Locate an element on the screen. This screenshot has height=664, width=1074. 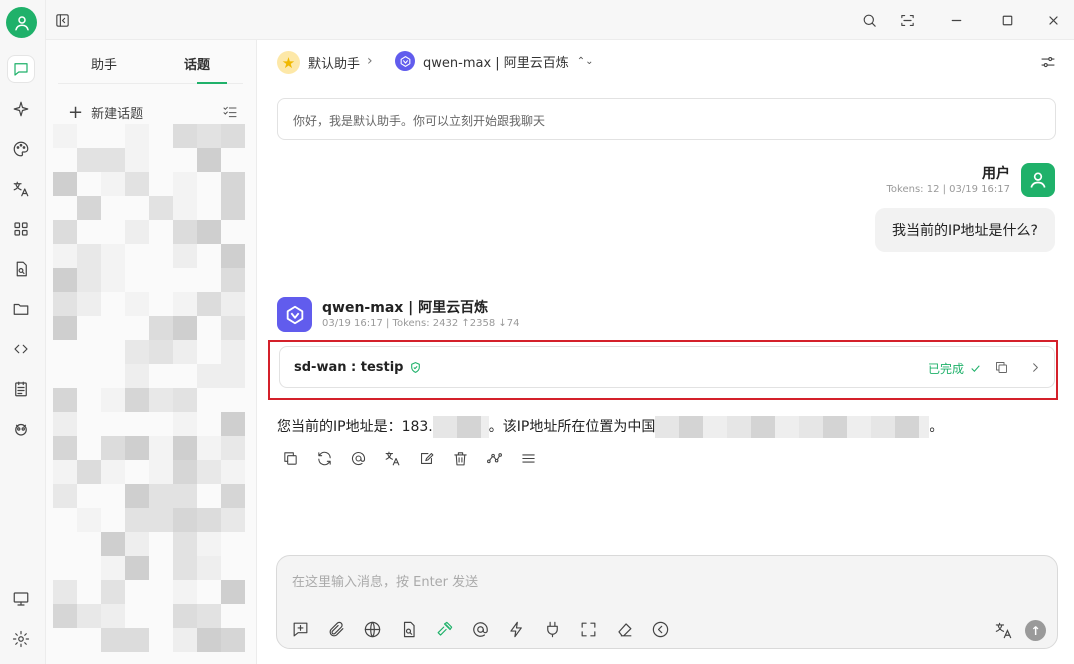
copy-tool-result-button is located at coordinates (1001, 367).